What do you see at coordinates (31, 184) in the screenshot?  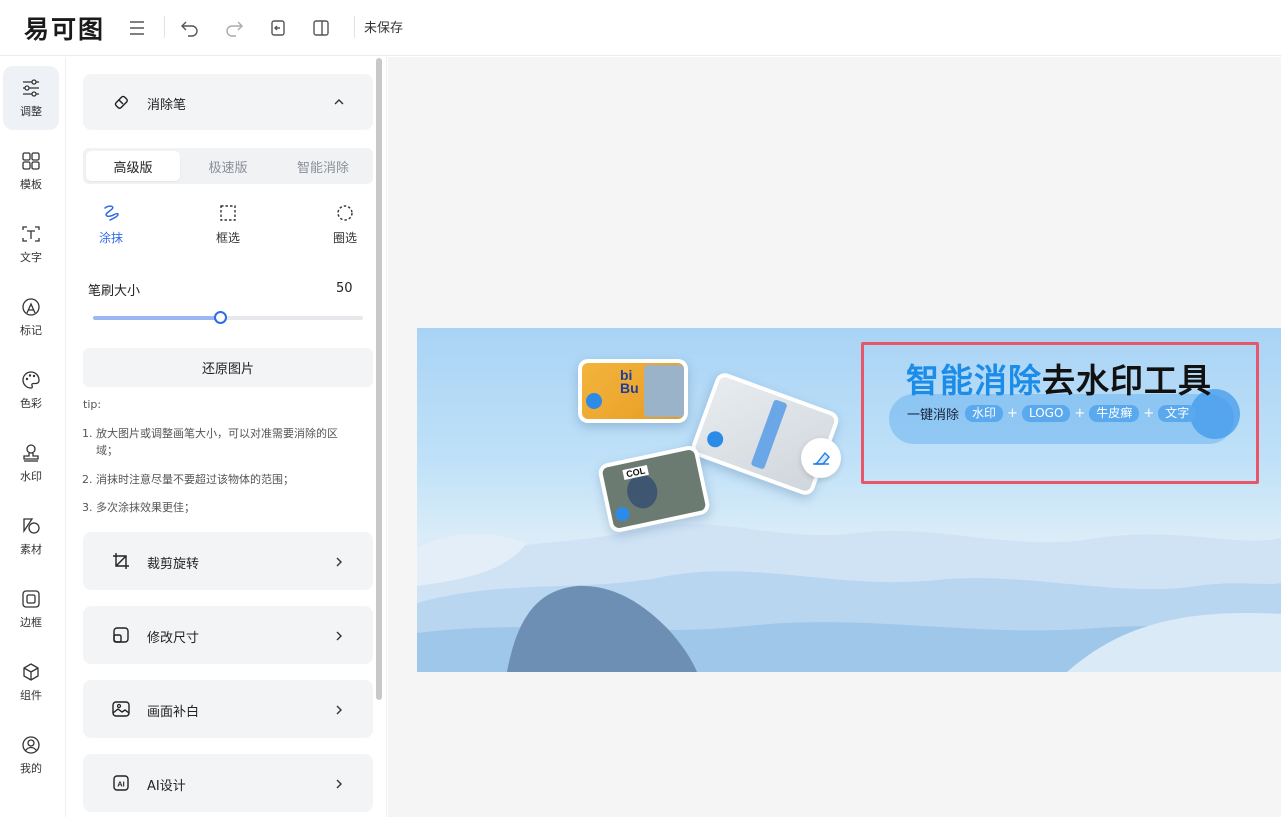 I see `rail-label: 模板` at bounding box center [31, 184].